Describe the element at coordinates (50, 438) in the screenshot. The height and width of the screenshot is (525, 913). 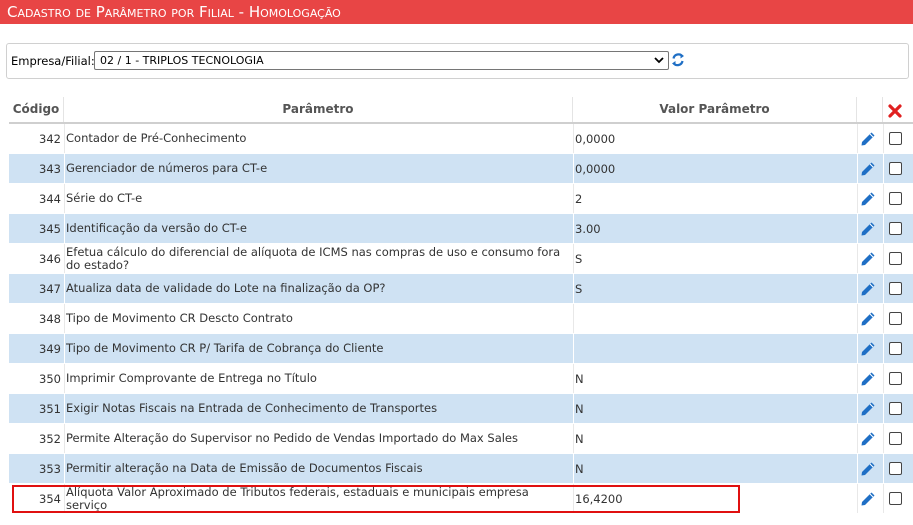
I see `row-code: 352` at that location.